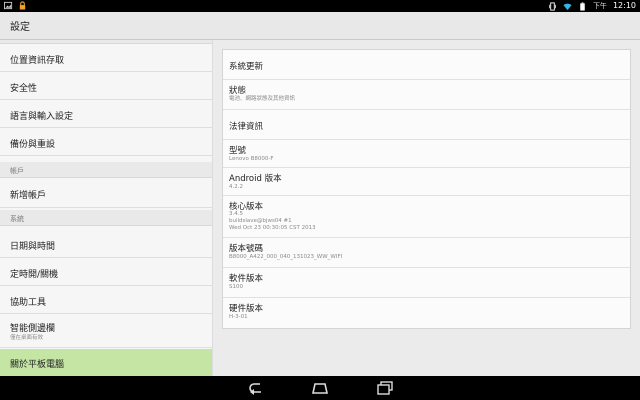  What do you see at coordinates (106, 272) in the screenshot?
I see `sidebar-item-scheduled-power: 定時開/關機` at bounding box center [106, 272].